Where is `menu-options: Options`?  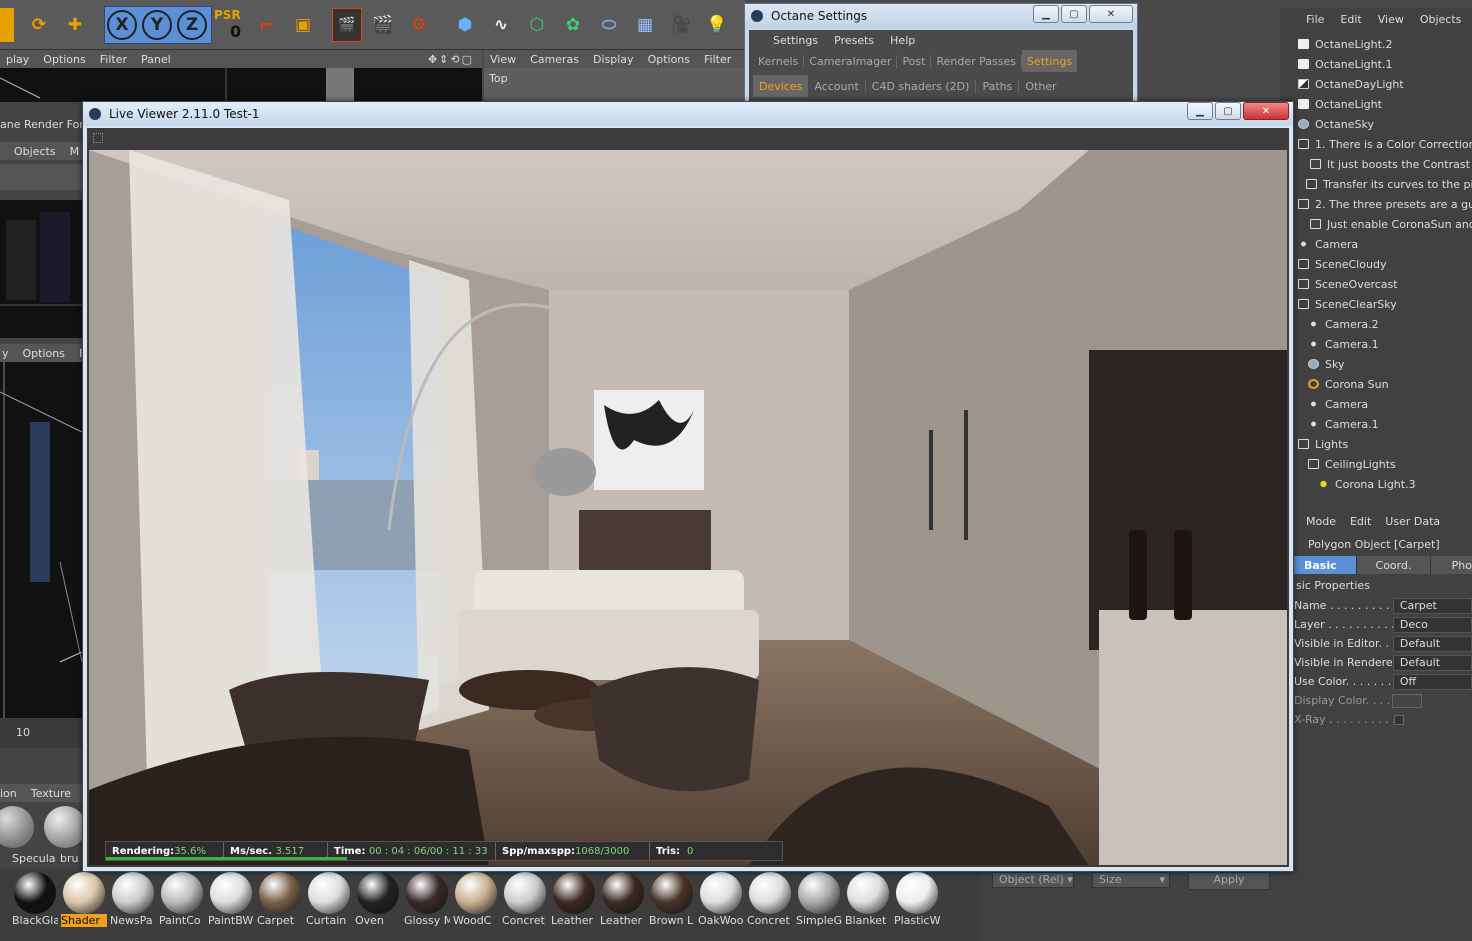 menu-options: Options is located at coordinates (64, 59).